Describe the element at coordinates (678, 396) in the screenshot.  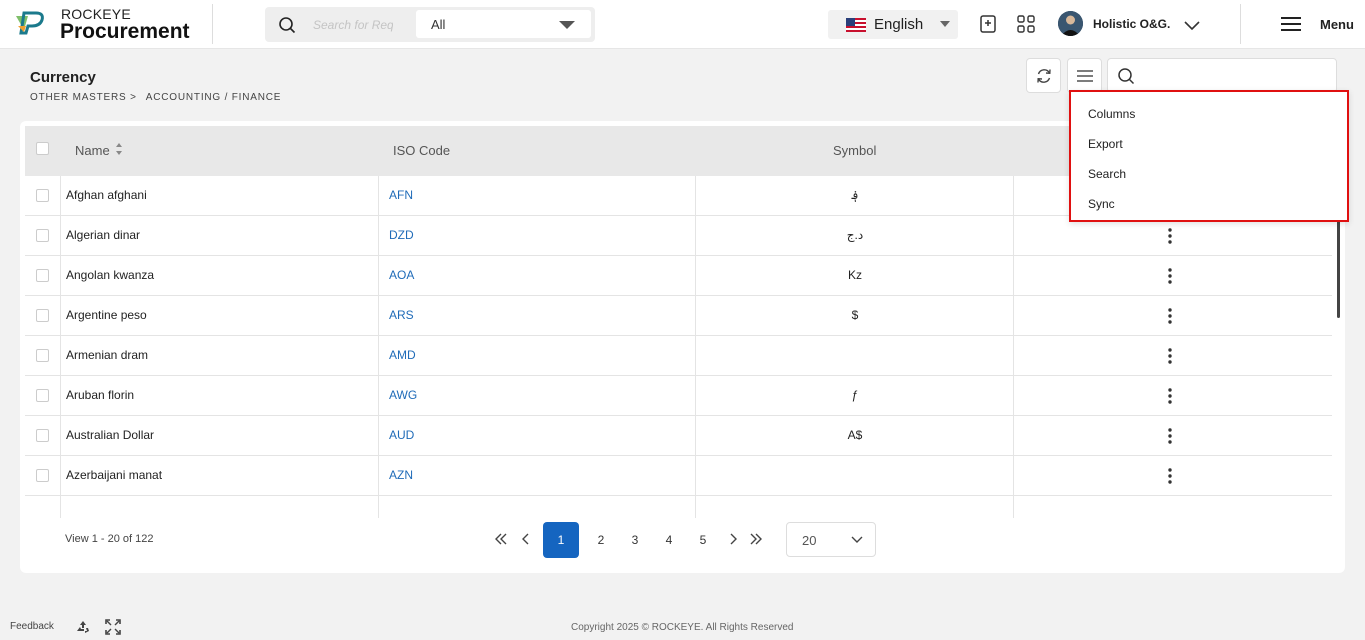
I see `table-row: Aruban florin AWG ƒ` at that location.